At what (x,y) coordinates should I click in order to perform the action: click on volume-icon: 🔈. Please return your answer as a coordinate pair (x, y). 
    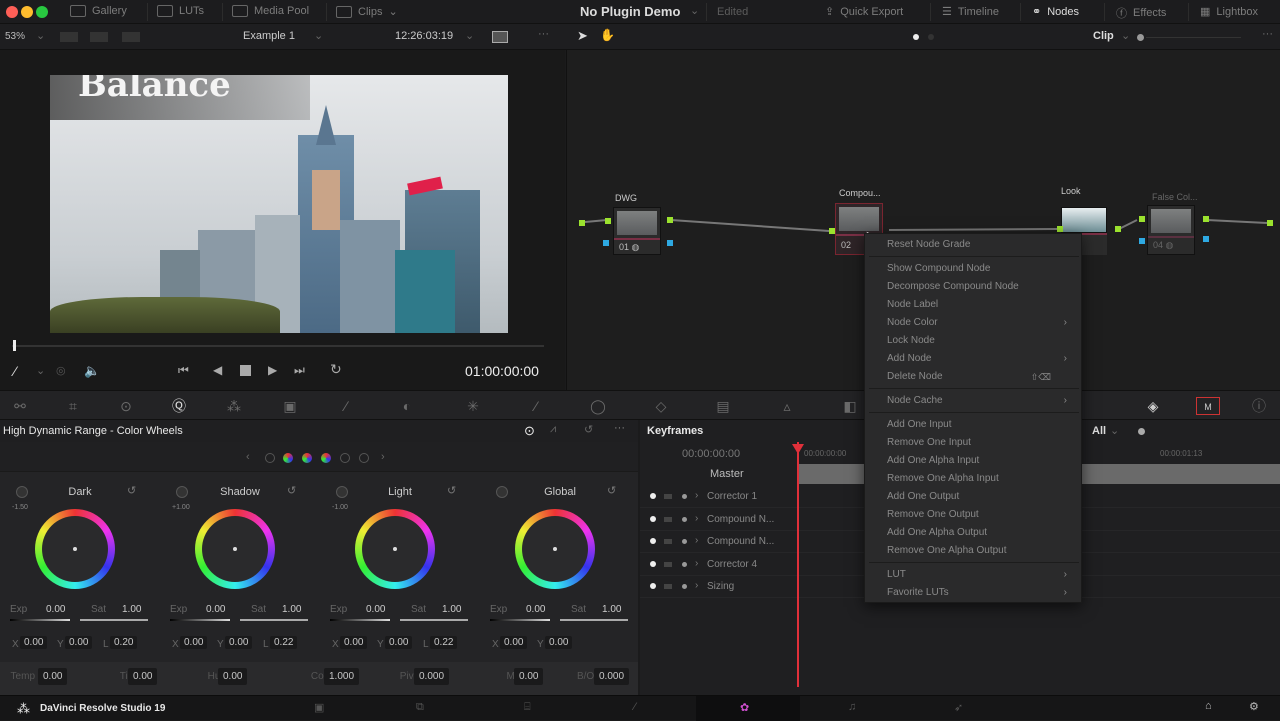
    Looking at the image, I should click on (92, 371).